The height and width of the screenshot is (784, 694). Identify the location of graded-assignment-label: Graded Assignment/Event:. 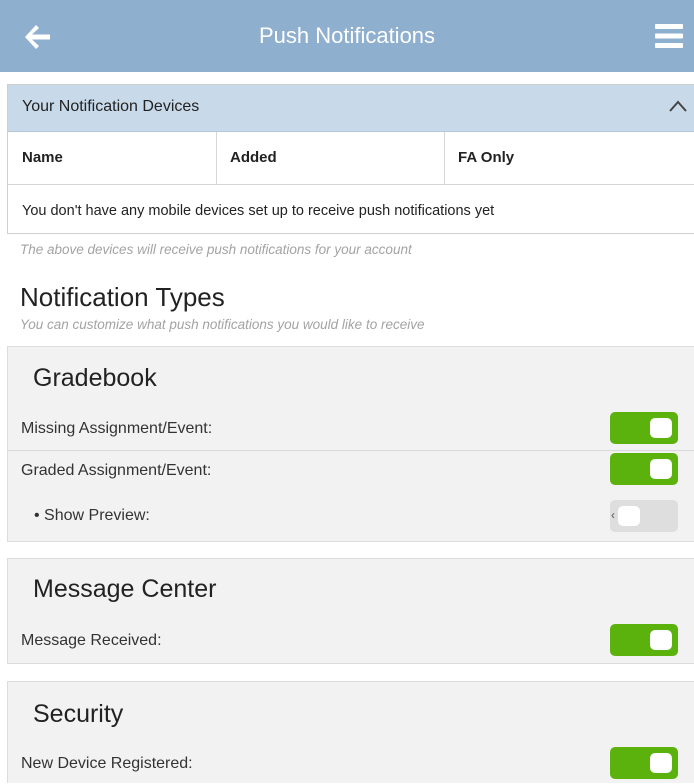
(116, 470).